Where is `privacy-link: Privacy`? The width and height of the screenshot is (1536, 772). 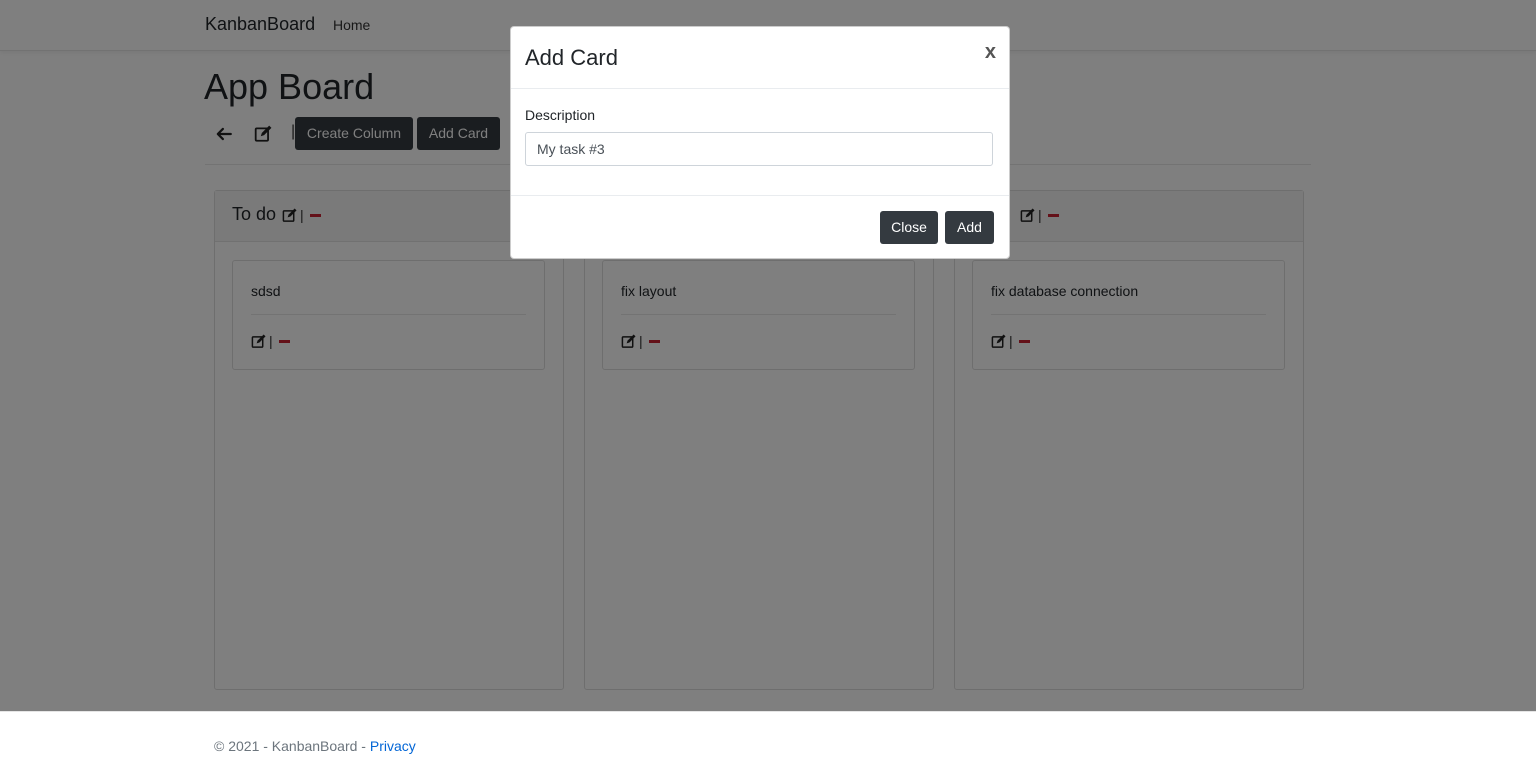
privacy-link: Privacy is located at coordinates (393, 746).